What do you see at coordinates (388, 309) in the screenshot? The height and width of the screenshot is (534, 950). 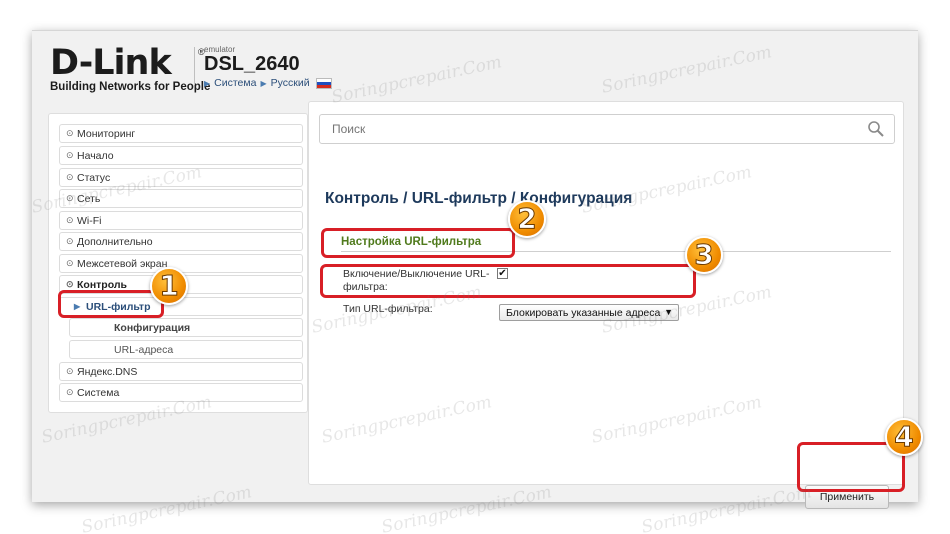 I see `url-filter-type-label: Тип URL-фильтра:` at bounding box center [388, 309].